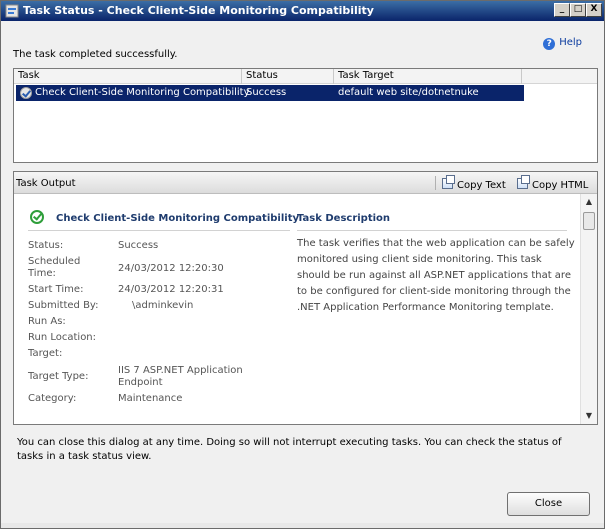 This screenshot has width=605, height=529. What do you see at coordinates (159, 230) in the screenshot?
I see `title-divider` at bounding box center [159, 230].